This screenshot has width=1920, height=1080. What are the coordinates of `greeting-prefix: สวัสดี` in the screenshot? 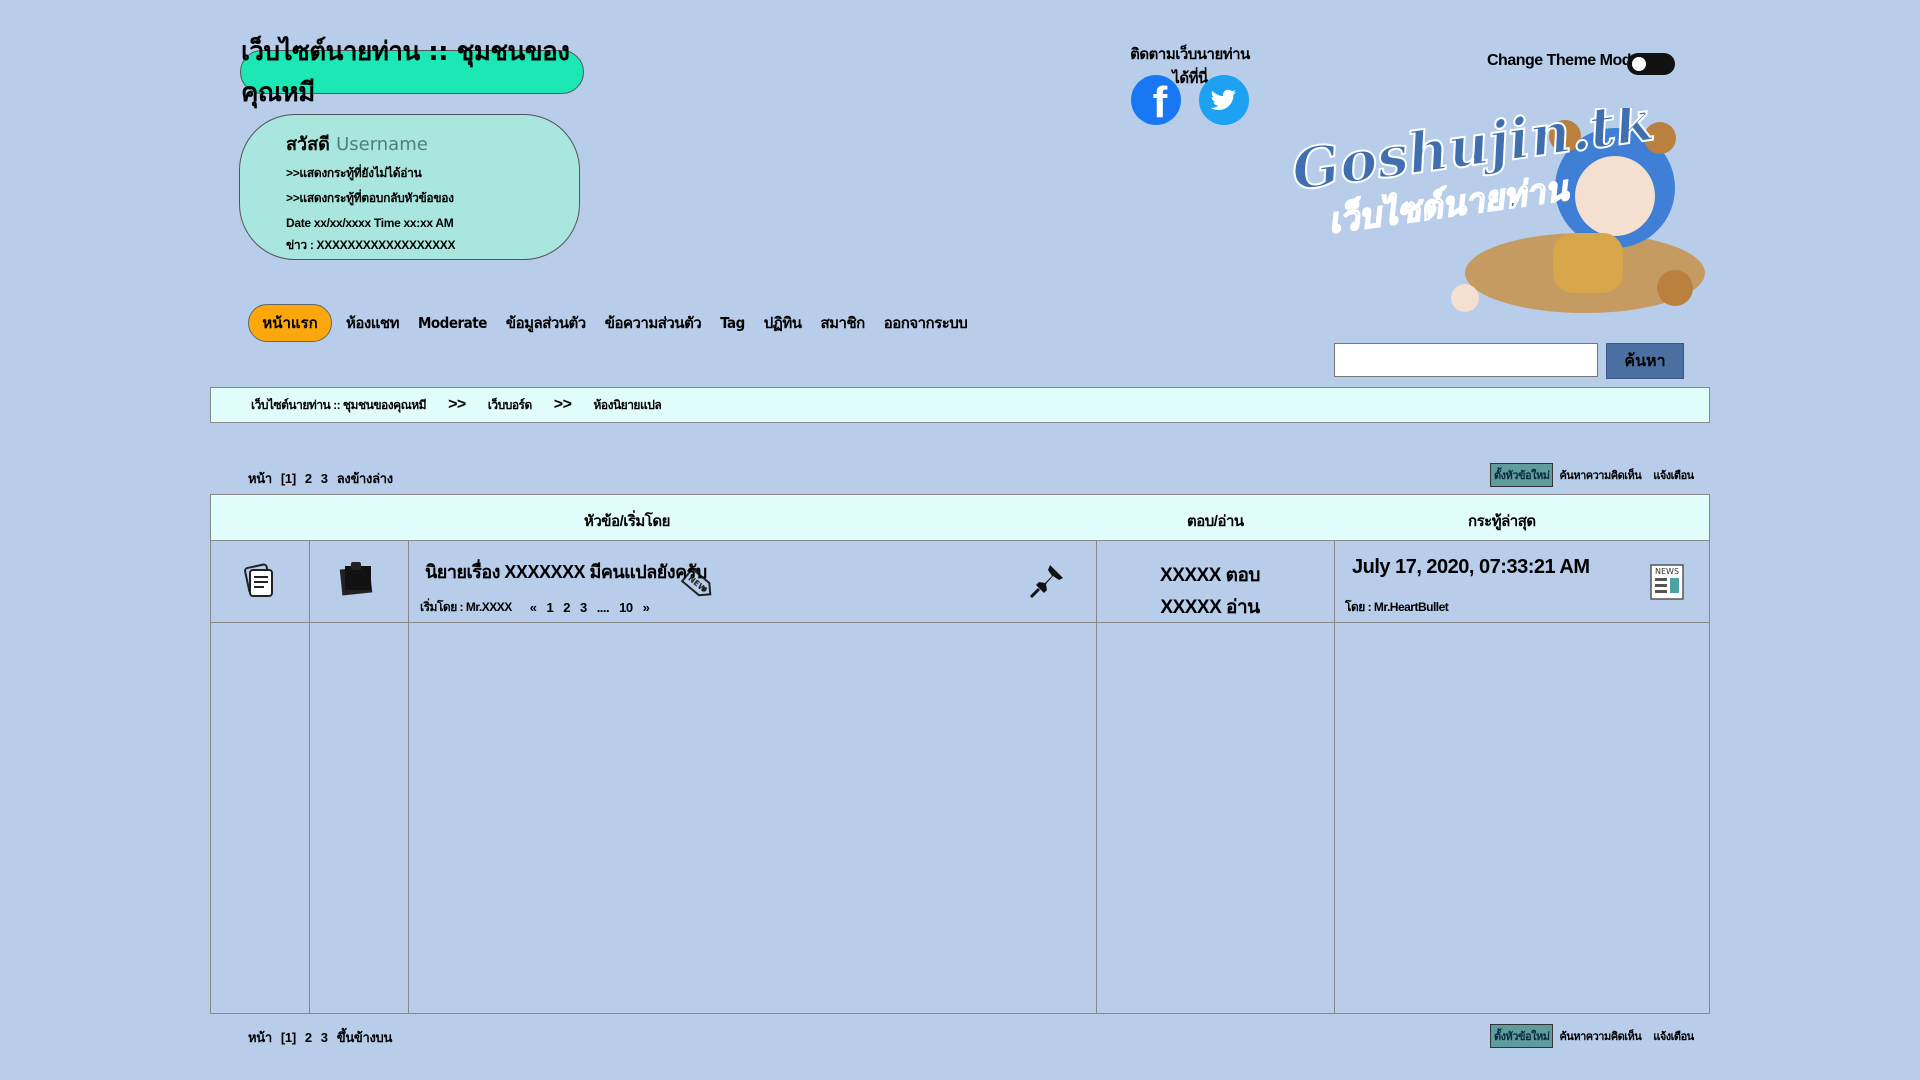 It's located at (308, 144).